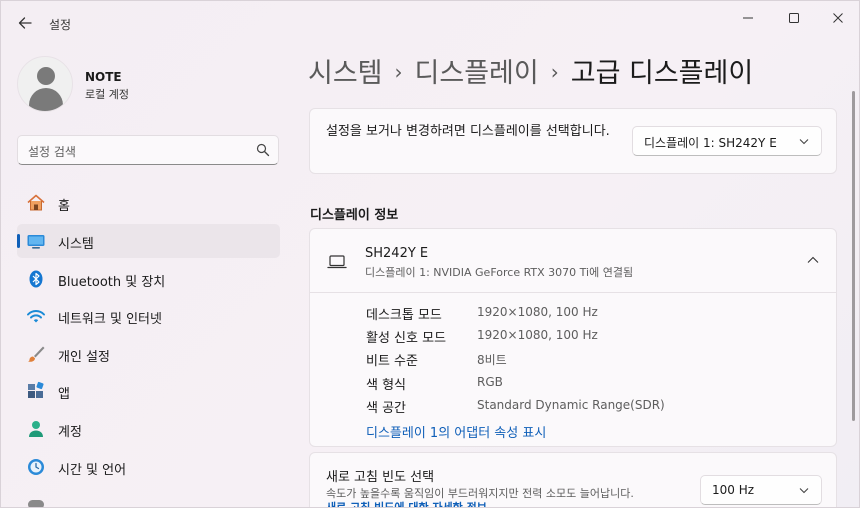 The width and height of the screenshot is (860, 508). I want to click on sidebar-item-network: 네트워크 및 인터넷, so click(148, 316).